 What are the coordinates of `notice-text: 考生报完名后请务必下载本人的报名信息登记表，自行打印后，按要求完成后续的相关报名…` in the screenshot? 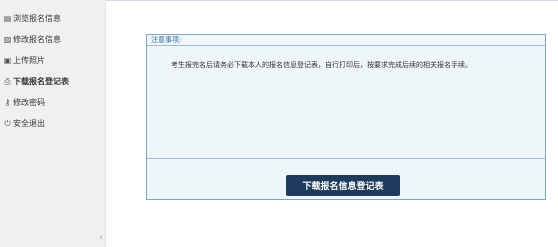 It's located at (321, 65).